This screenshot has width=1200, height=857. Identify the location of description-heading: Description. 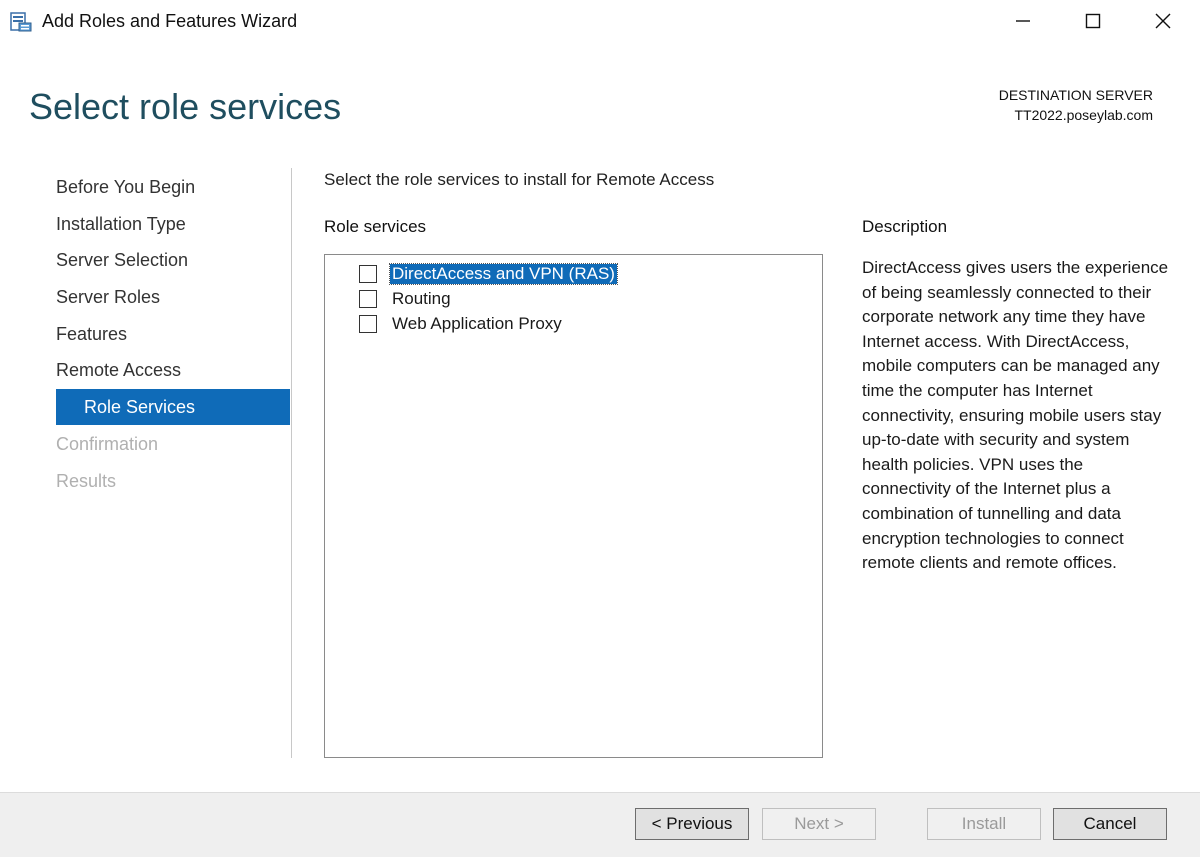
(905, 226).